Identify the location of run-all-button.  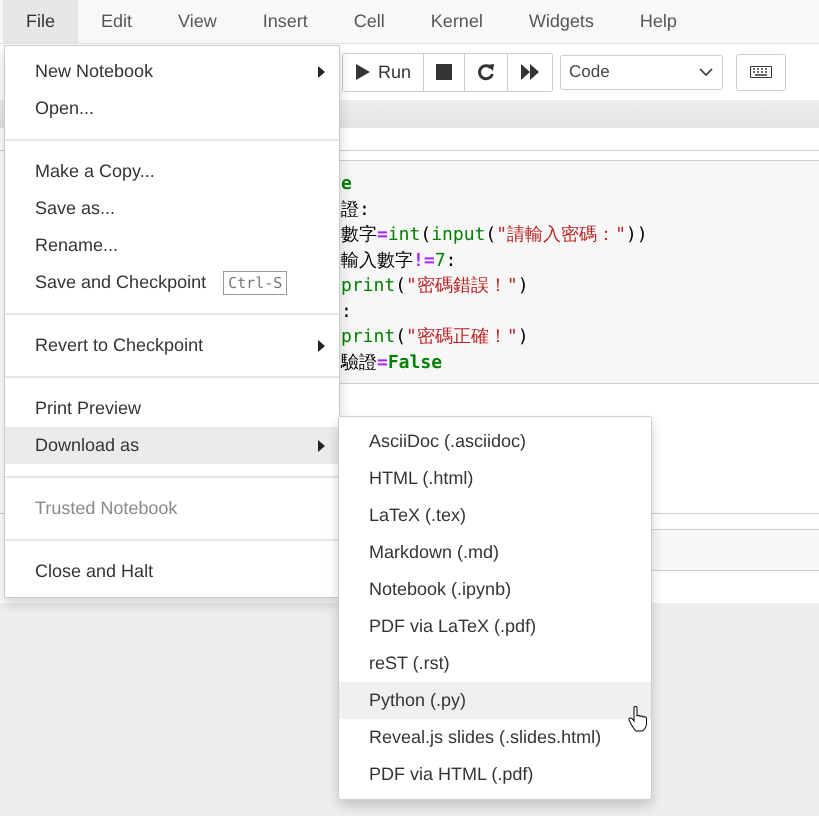
(529, 72).